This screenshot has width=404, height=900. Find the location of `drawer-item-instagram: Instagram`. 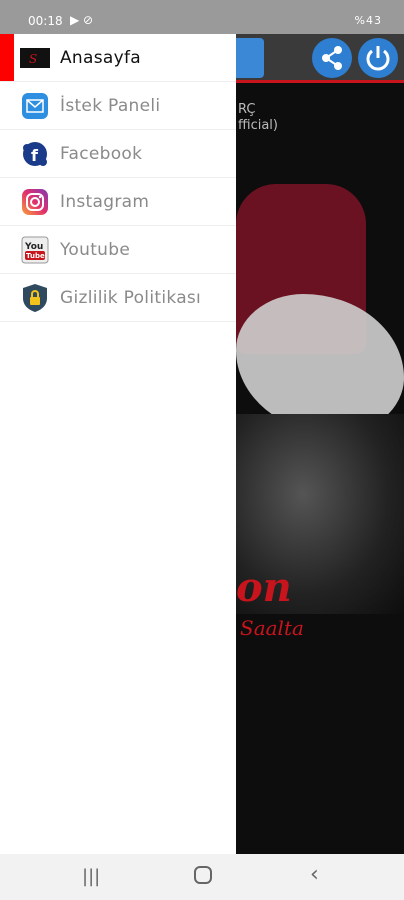

drawer-item-instagram: Instagram is located at coordinates (118, 202).